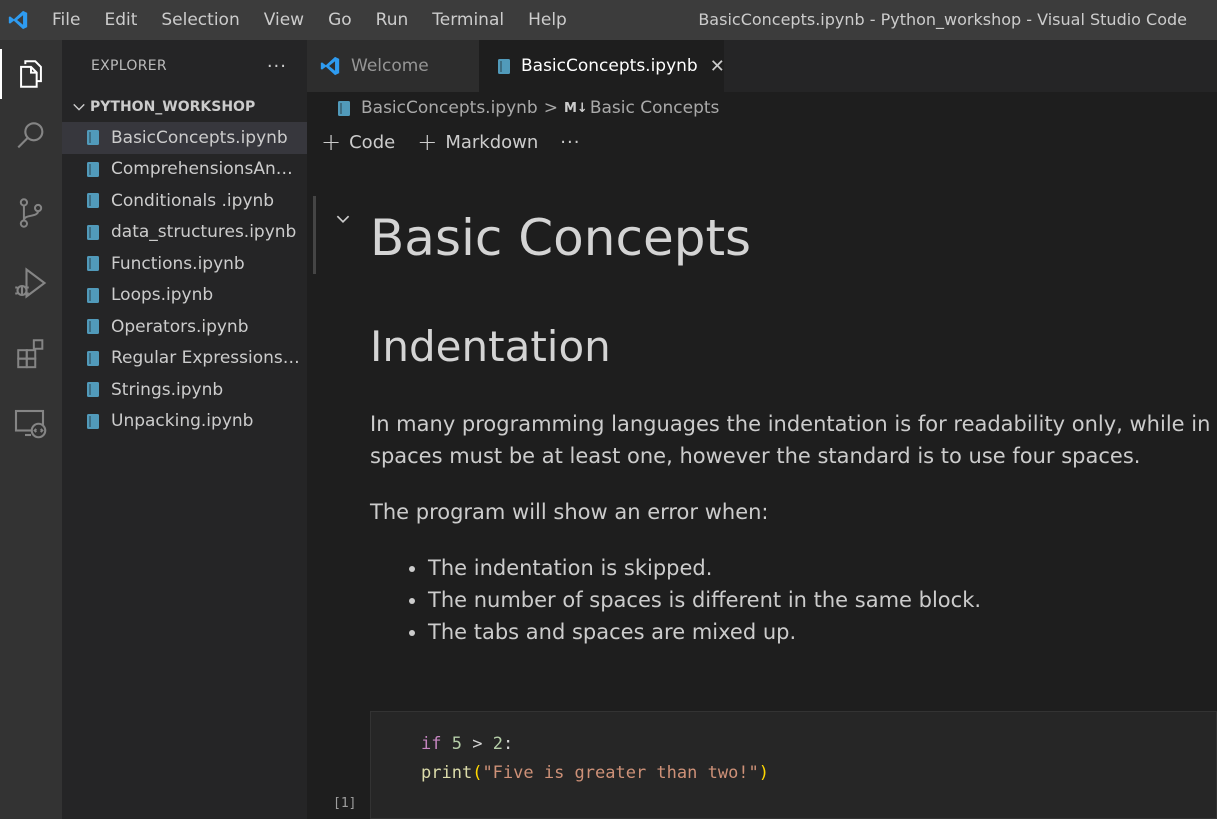 This screenshot has height=819, width=1217. What do you see at coordinates (620, 773) in the screenshot?
I see `code-token: "Five is greater than two!"` at bounding box center [620, 773].